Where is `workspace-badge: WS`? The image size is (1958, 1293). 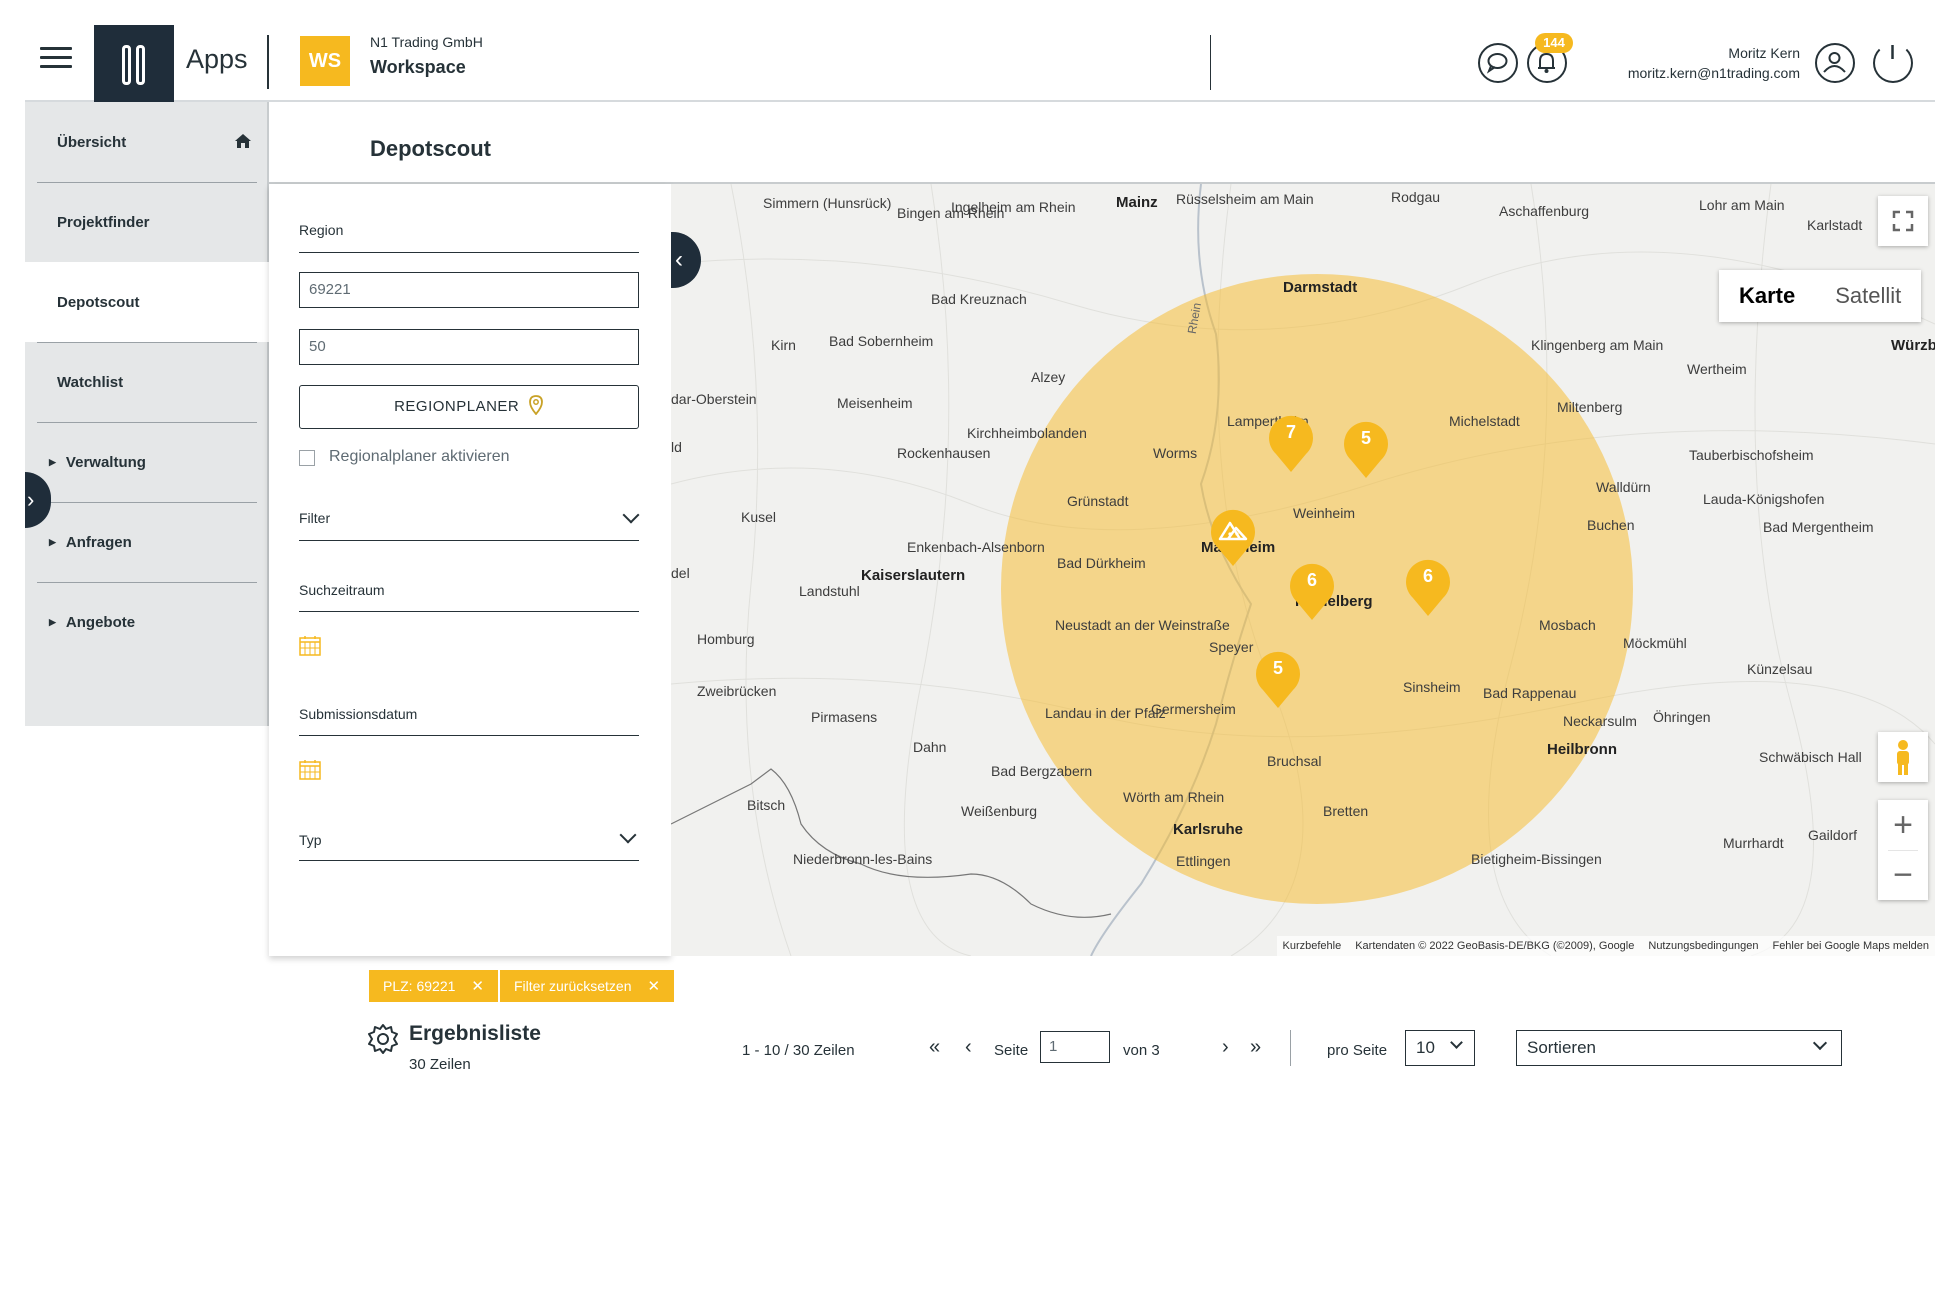
workspace-badge: WS is located at coordinates (325, 61).